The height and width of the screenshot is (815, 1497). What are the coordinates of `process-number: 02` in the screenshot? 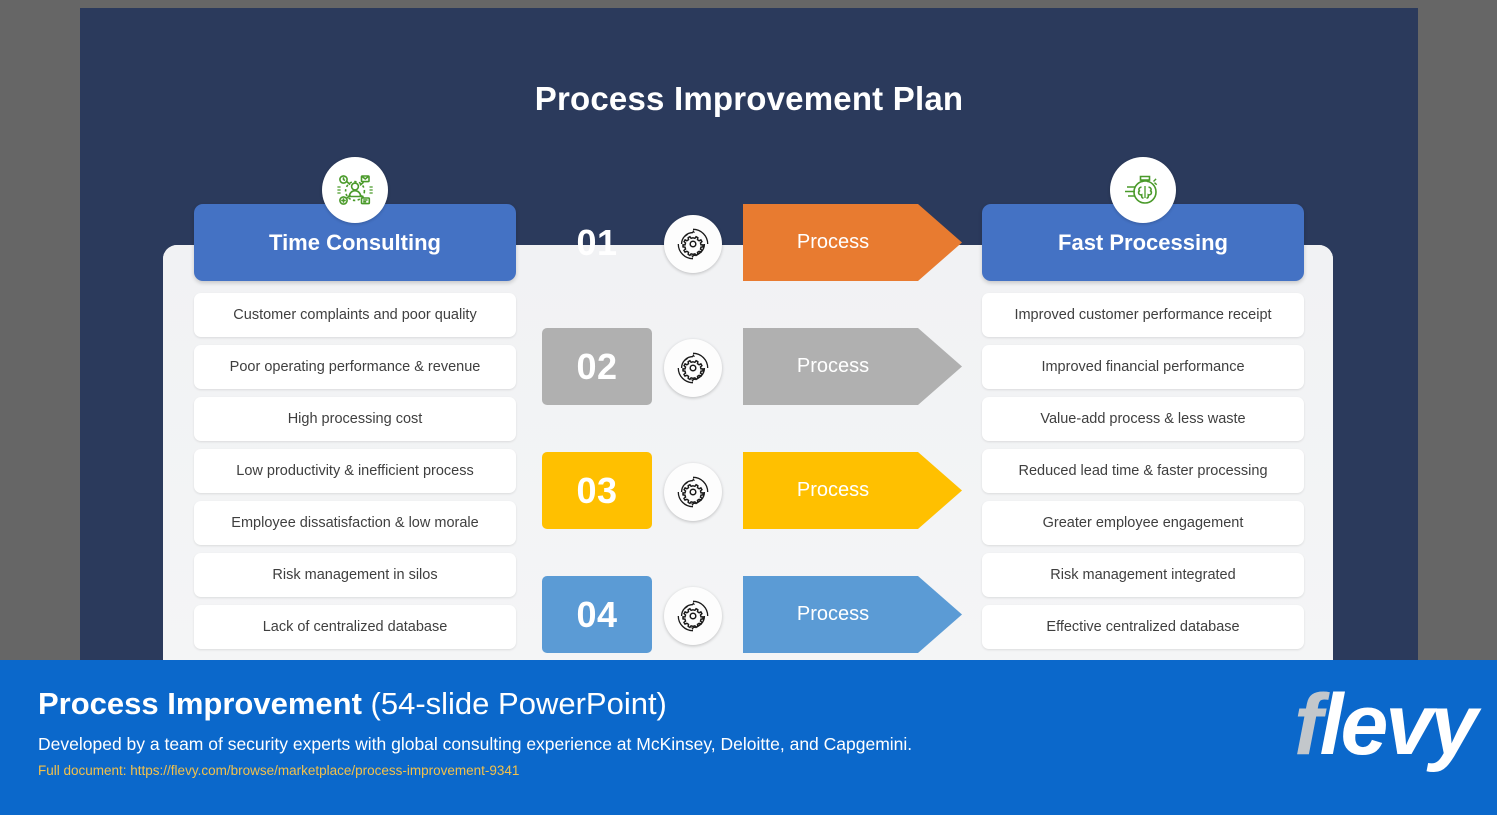 It's located at (597, 366).